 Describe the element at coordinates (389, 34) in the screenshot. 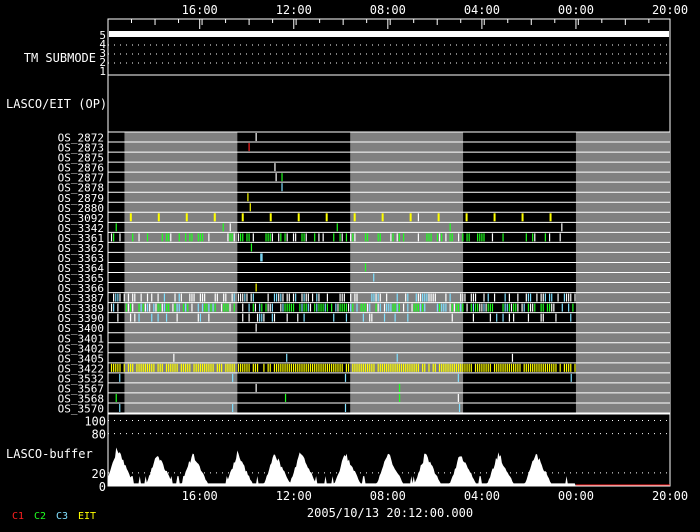

I see `submode-bar` at that location.